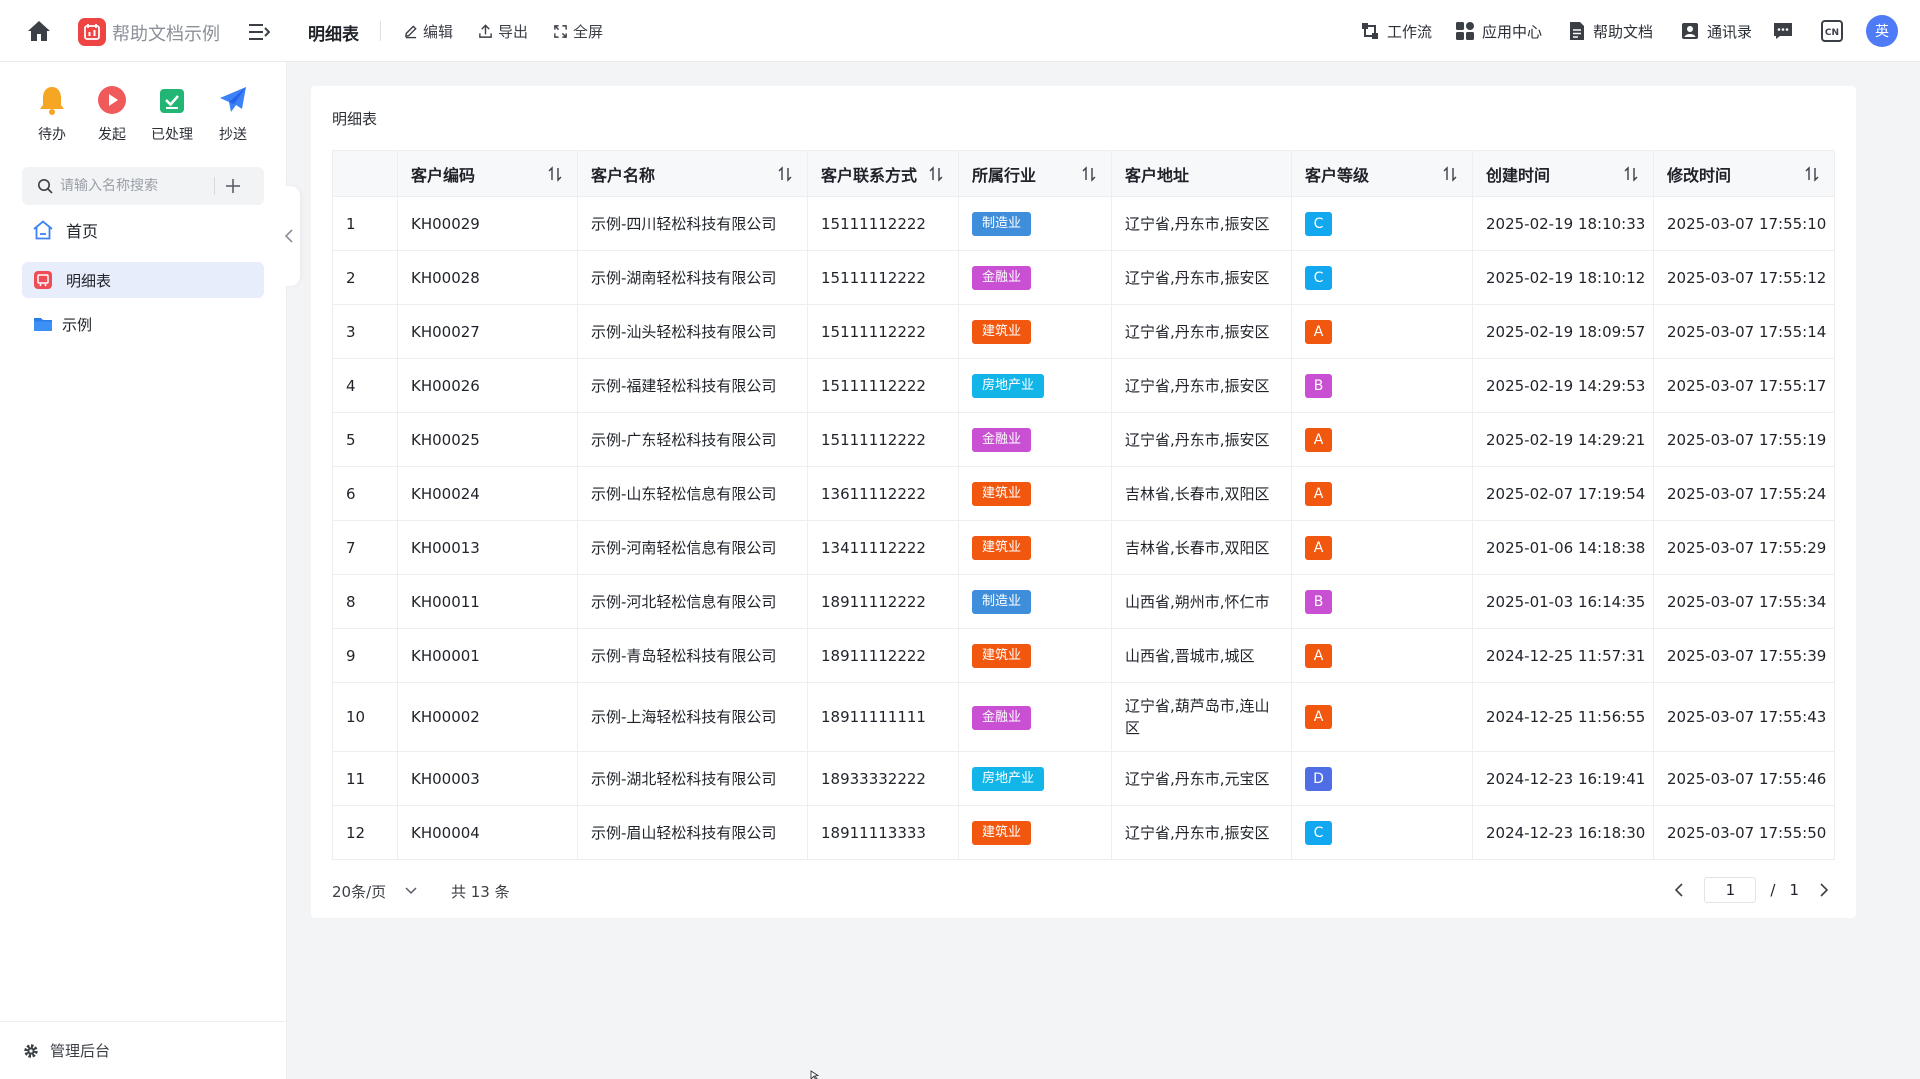 The image size is (1920, 1079). Describe the element at coordinates (172, 135) in the screenshot. I see `quick-done-label: 已处理` at that location.